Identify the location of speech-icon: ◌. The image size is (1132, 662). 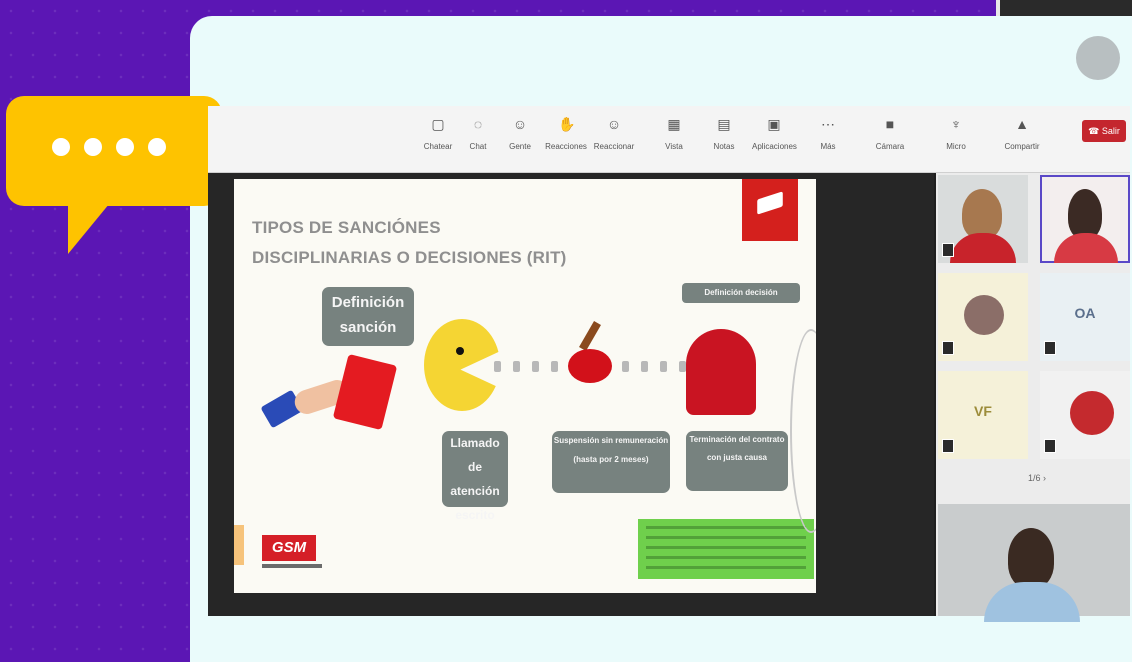
(478, 124).